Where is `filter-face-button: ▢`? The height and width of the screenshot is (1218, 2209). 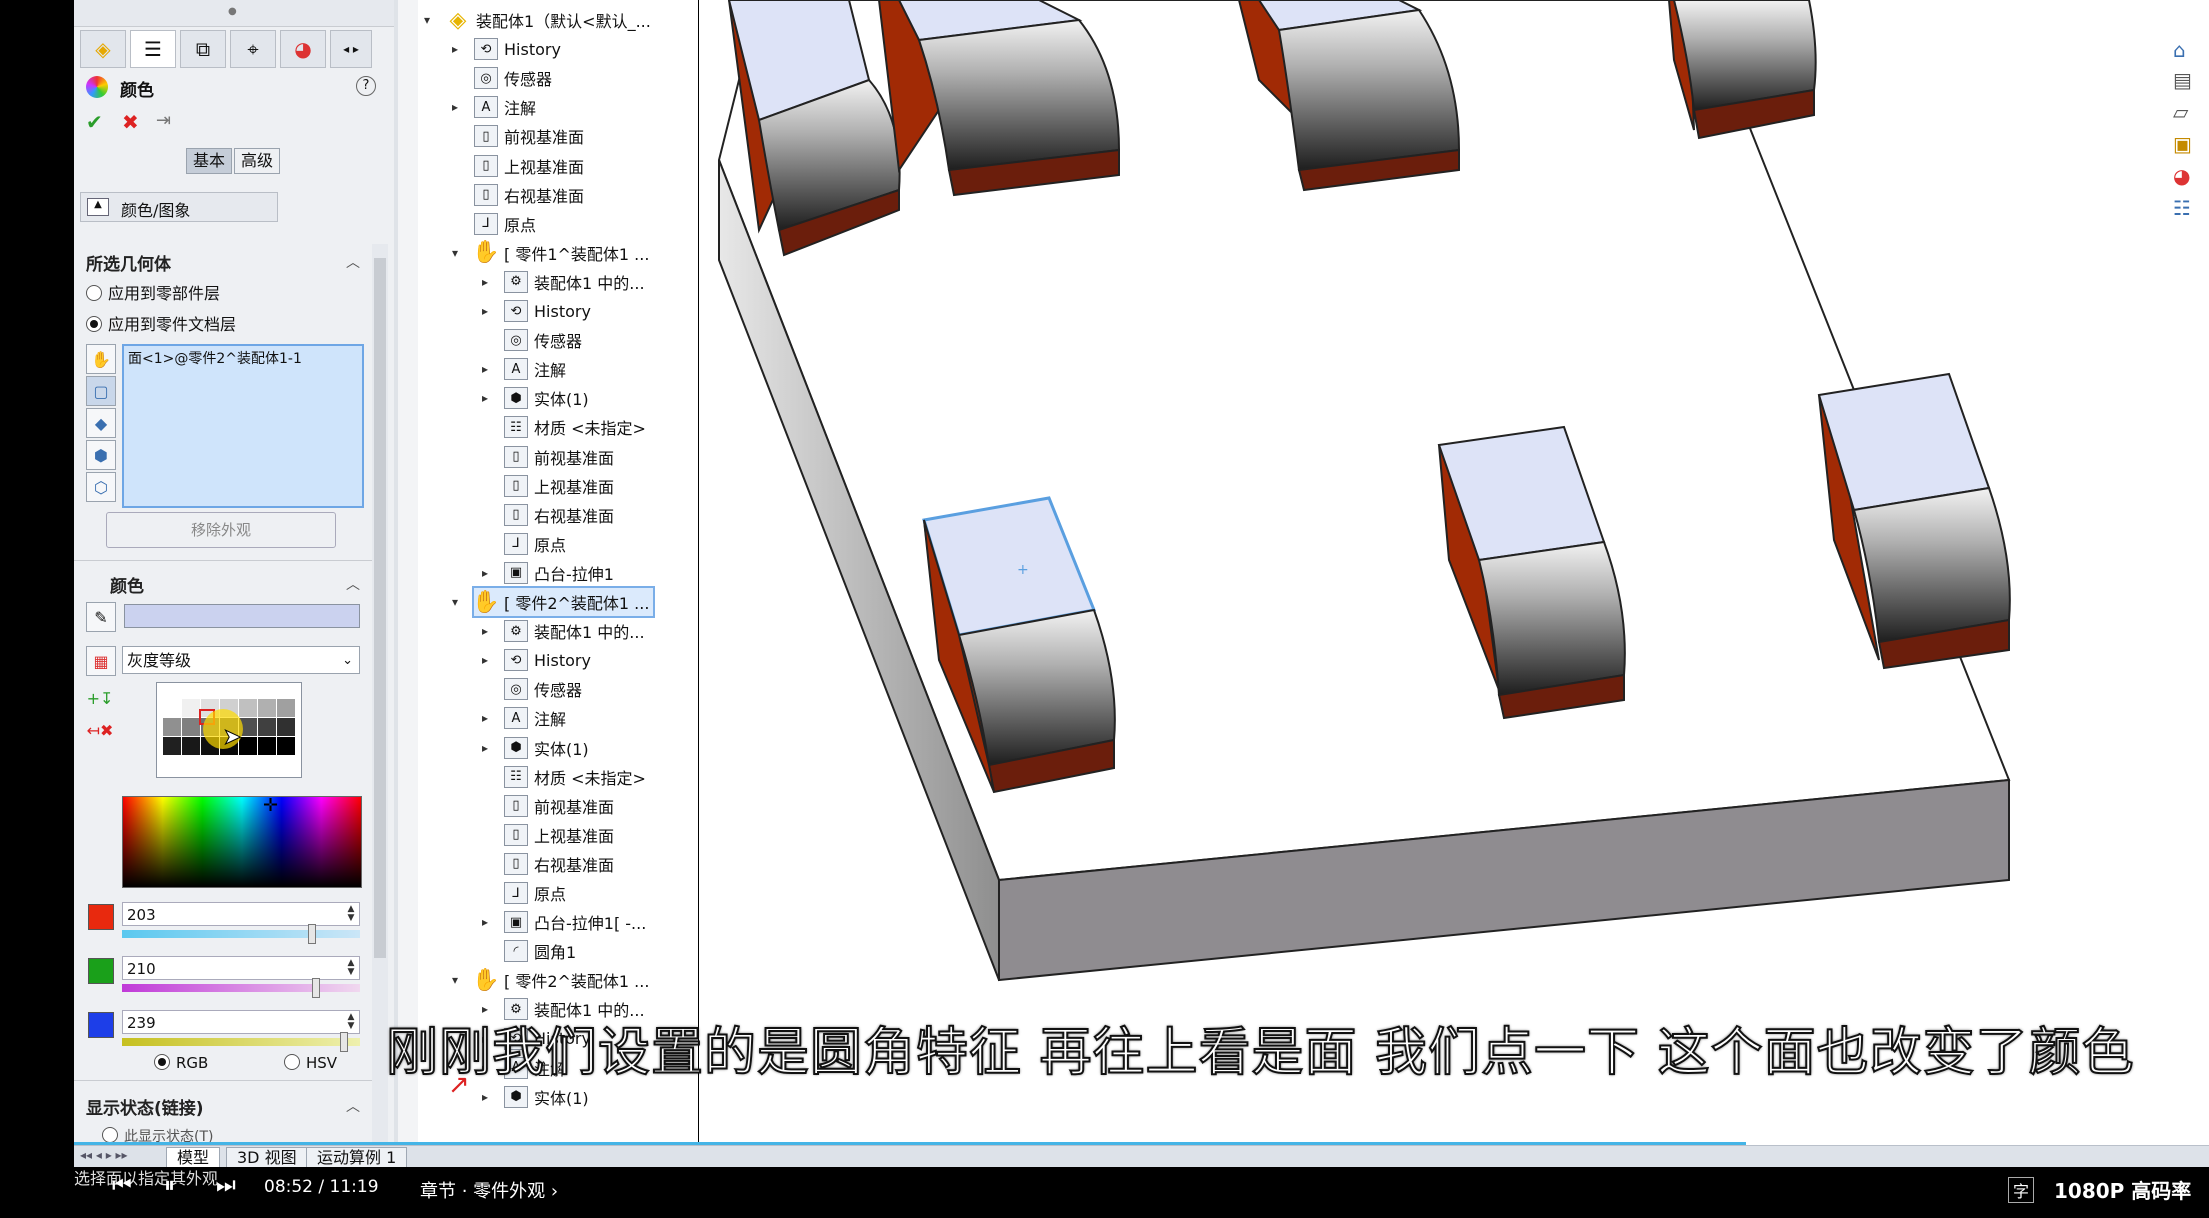
filter-face-button: ▢ is located at coordinates (101, 391).